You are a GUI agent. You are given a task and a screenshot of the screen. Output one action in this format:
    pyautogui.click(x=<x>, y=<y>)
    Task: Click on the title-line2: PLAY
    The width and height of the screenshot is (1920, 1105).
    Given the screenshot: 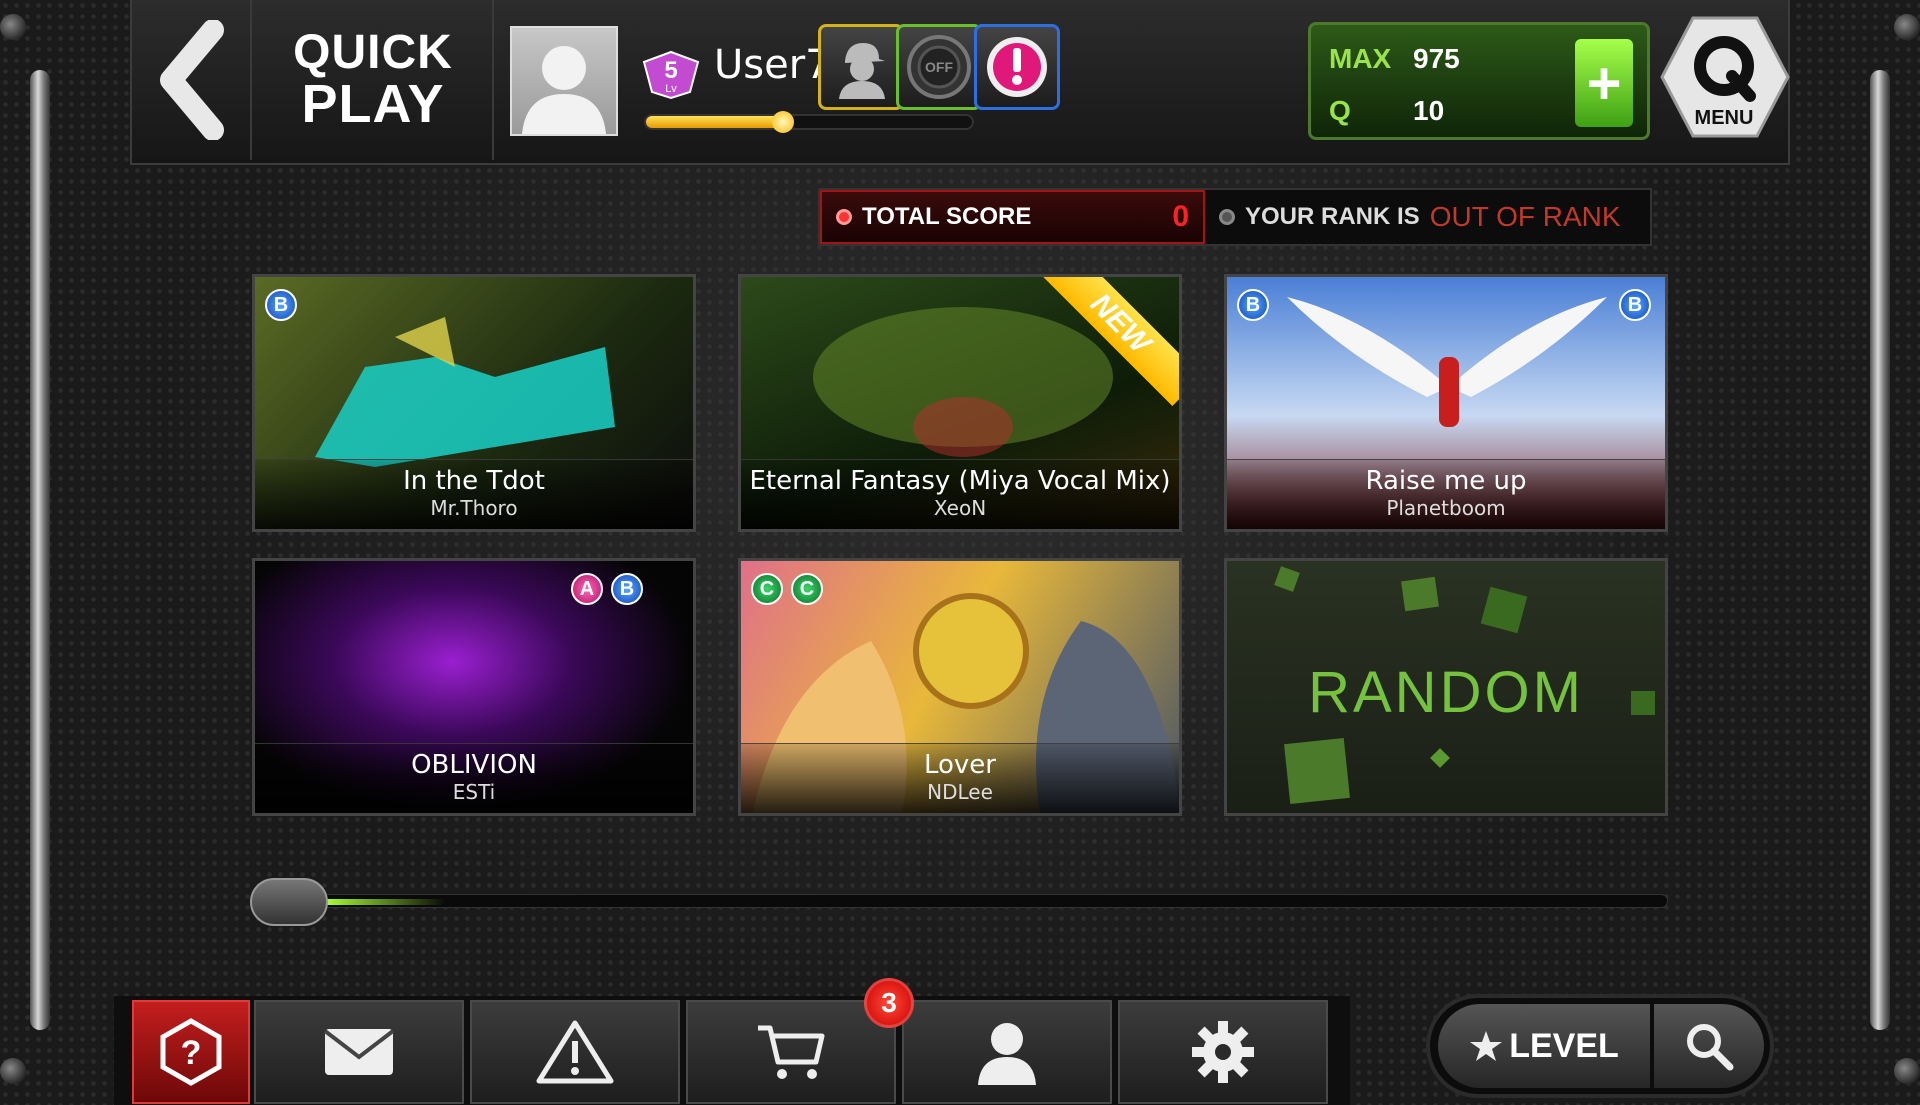 What is the action you would take?
    pyautogui.click(x=373, y=104)
    